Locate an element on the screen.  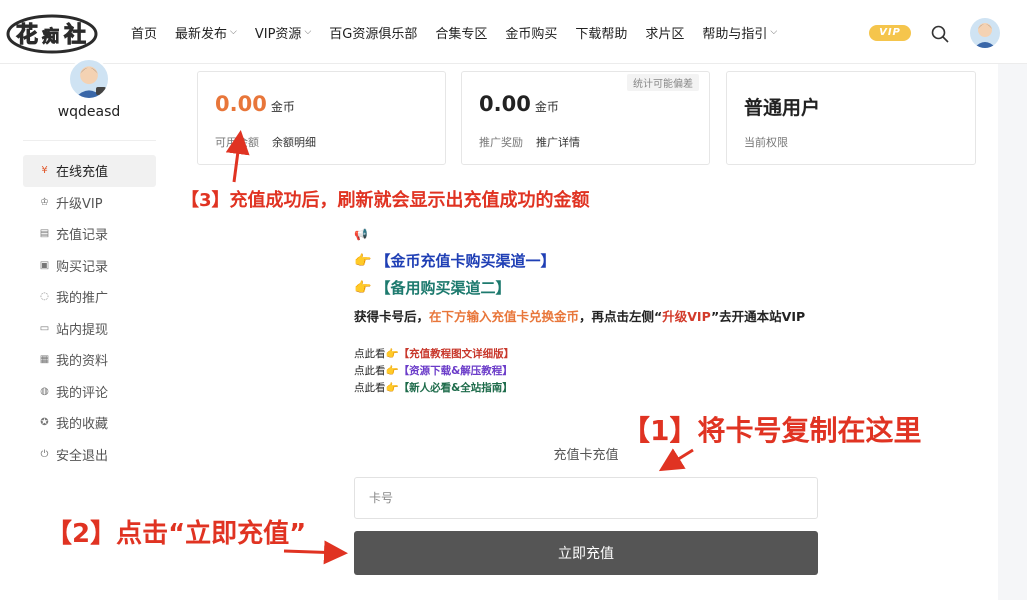
divider is located at coordinates (89, 140).